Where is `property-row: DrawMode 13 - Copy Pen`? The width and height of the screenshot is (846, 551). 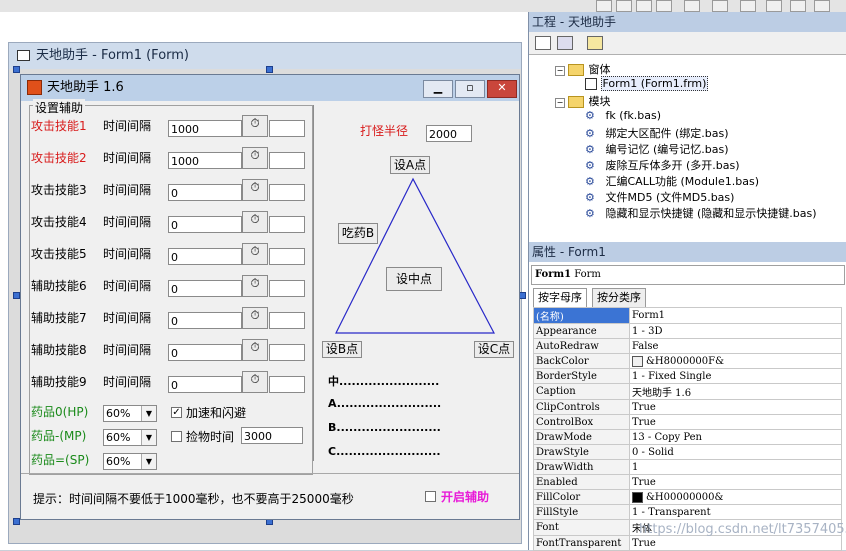 property-row: DrawMode 13 - Copy Pen is located at coordinates (687, 437).